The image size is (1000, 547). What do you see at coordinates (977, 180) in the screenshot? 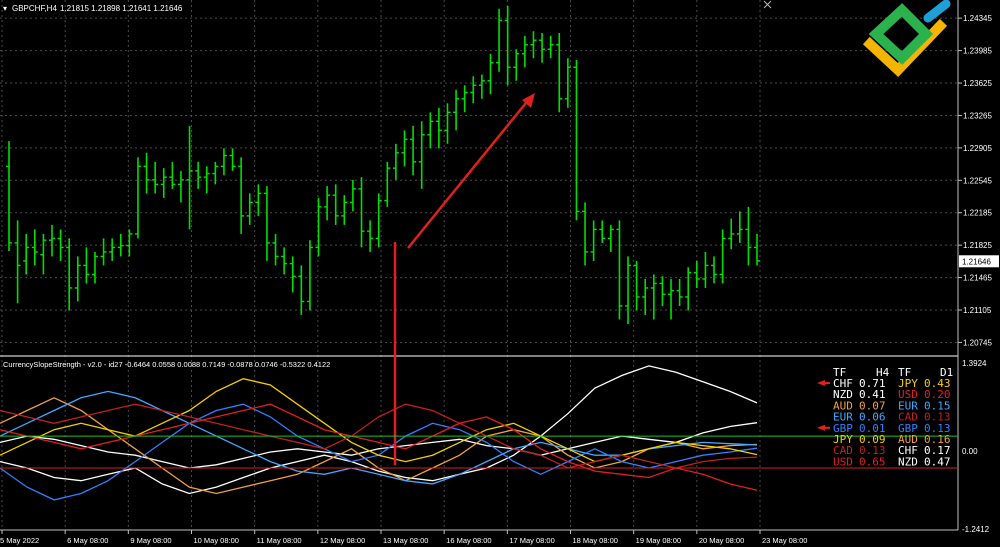
I see `price-tick-label: 1.22545` at bounding box center [977, 180].